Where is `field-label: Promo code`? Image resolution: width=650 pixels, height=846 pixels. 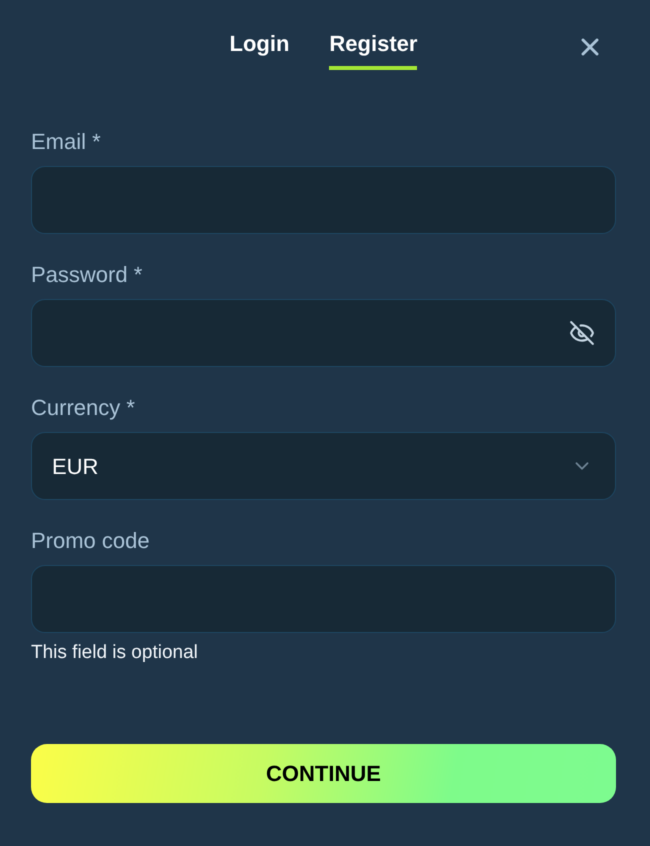
field-label: Promo code is located at coordinates (91, 541).